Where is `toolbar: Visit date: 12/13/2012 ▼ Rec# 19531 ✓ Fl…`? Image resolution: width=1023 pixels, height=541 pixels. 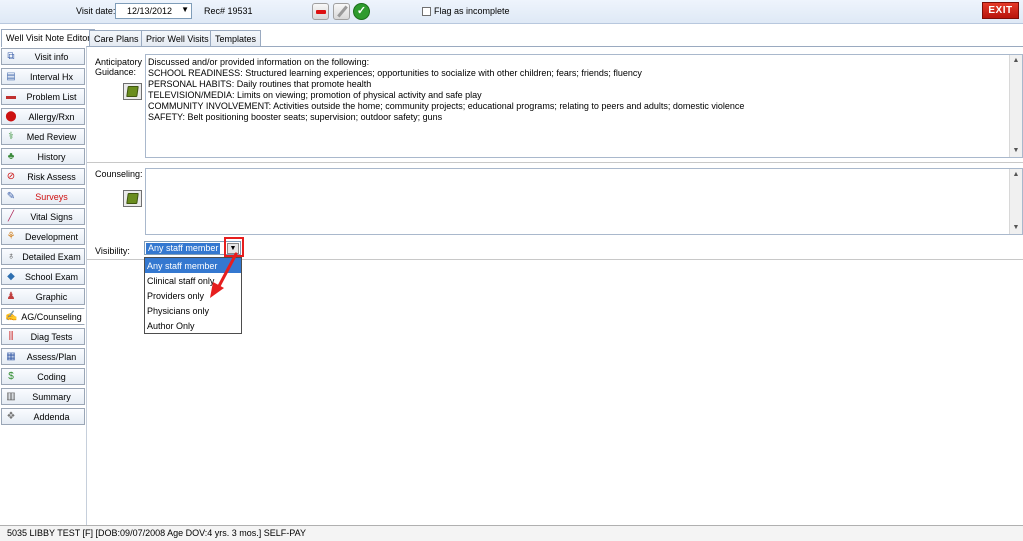 toolbar: Visit date: 12/13/2012 ▼ Rec# 19531 ✓ Fl… is located at coordinates (511, 12).